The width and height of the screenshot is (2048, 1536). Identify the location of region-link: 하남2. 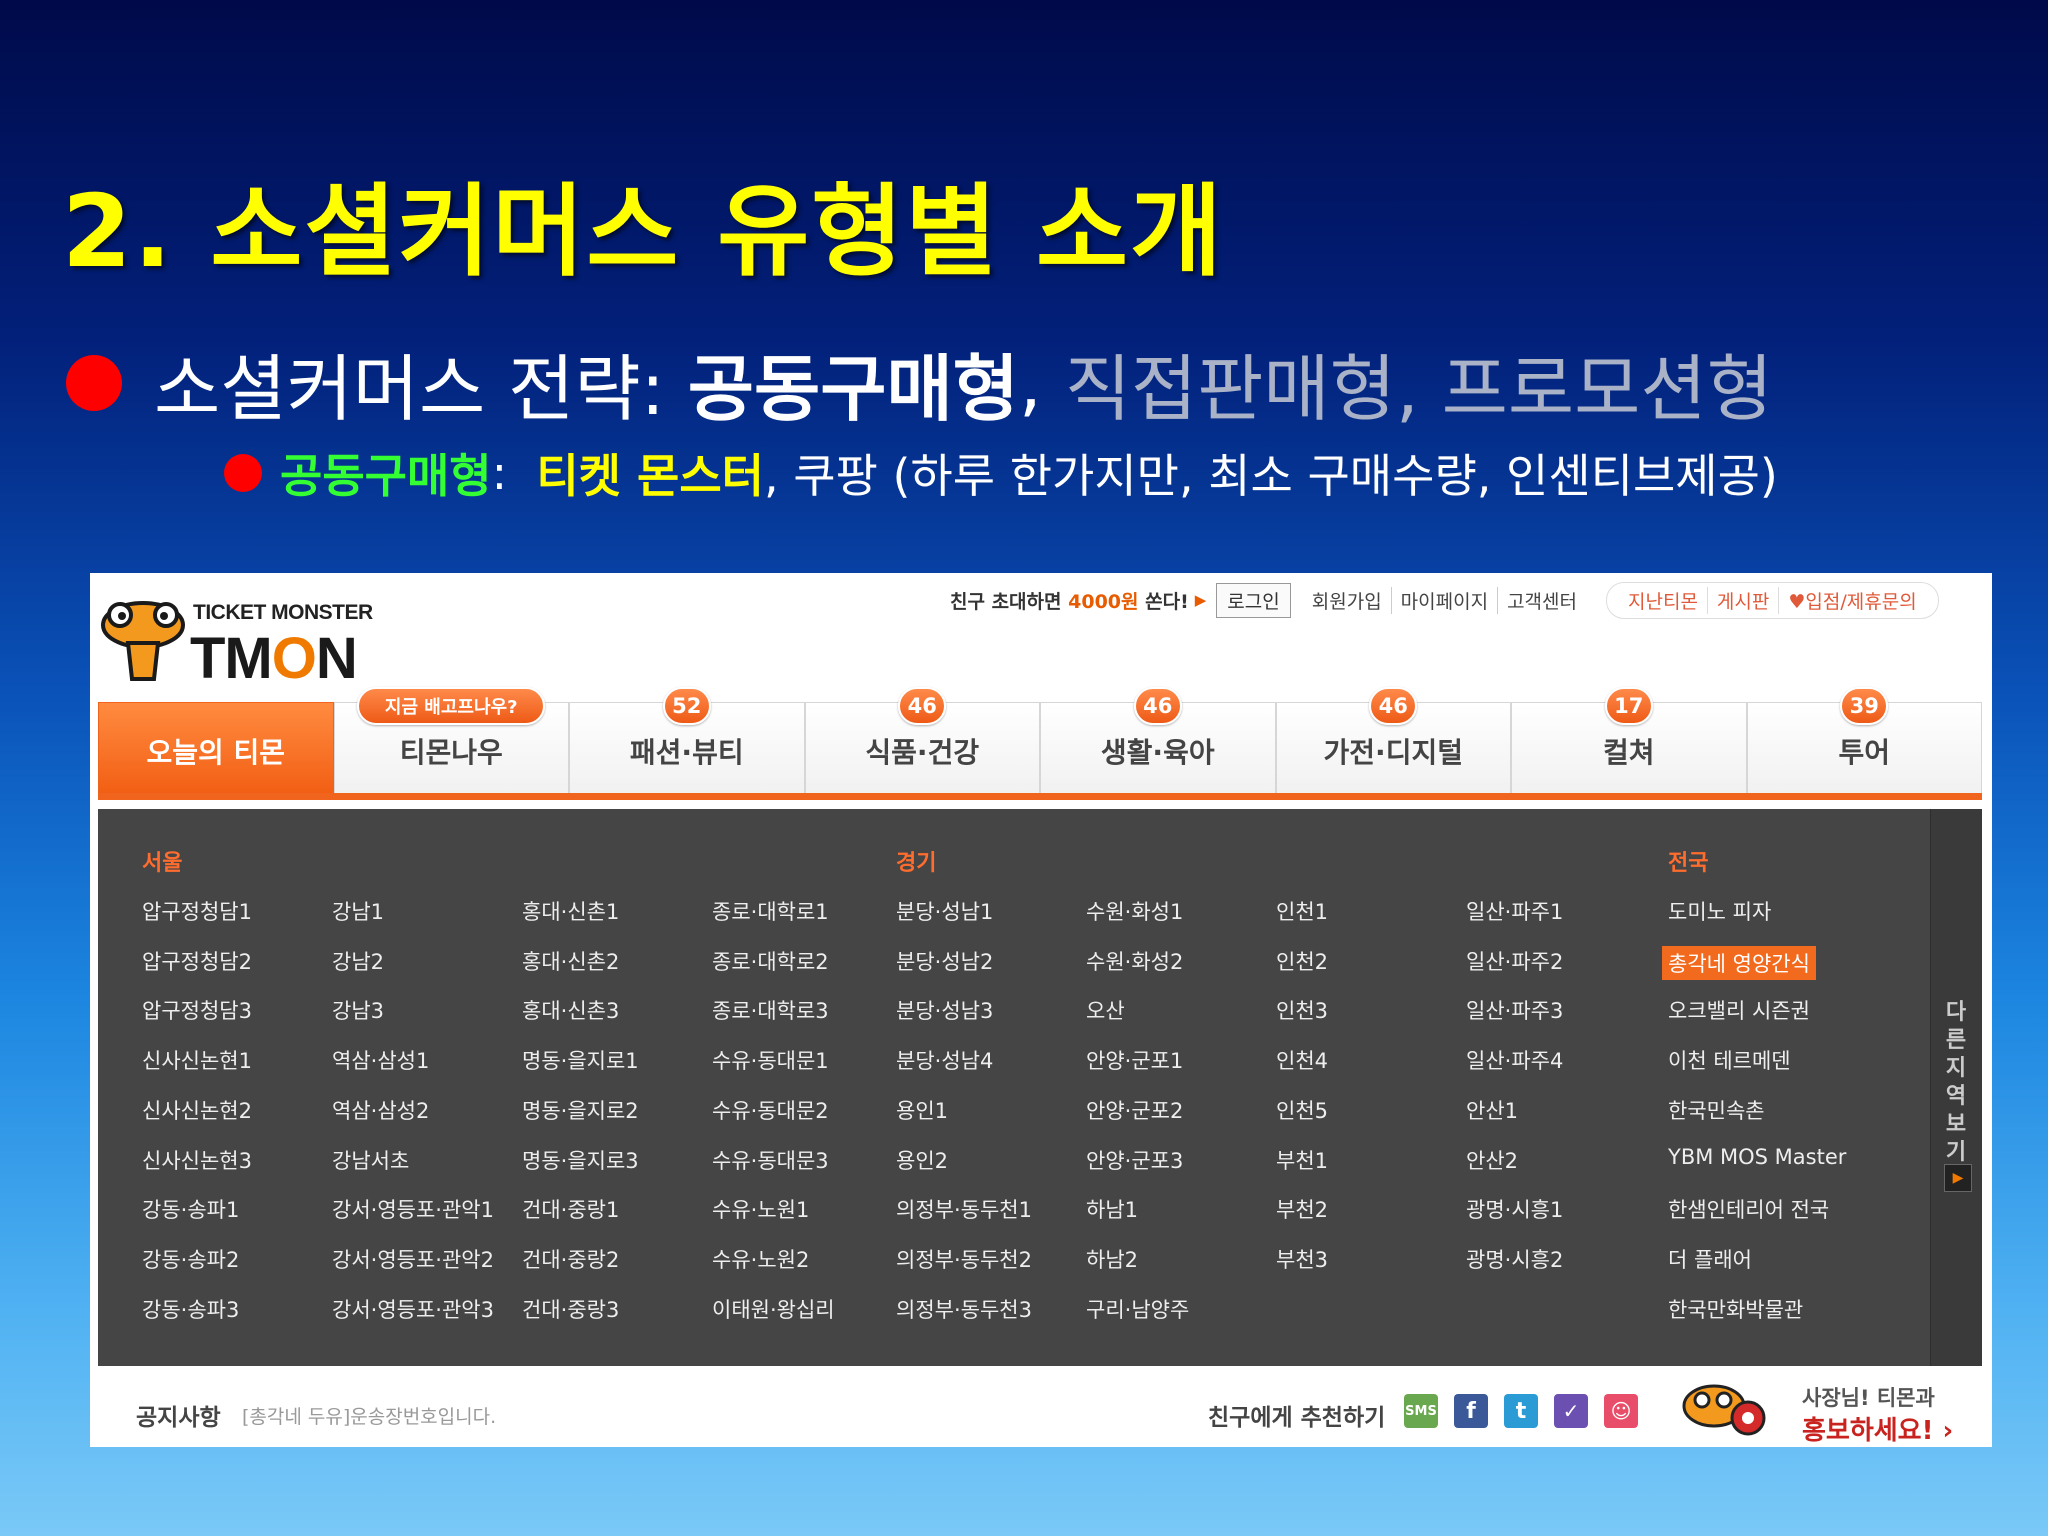
(1112, 1259).